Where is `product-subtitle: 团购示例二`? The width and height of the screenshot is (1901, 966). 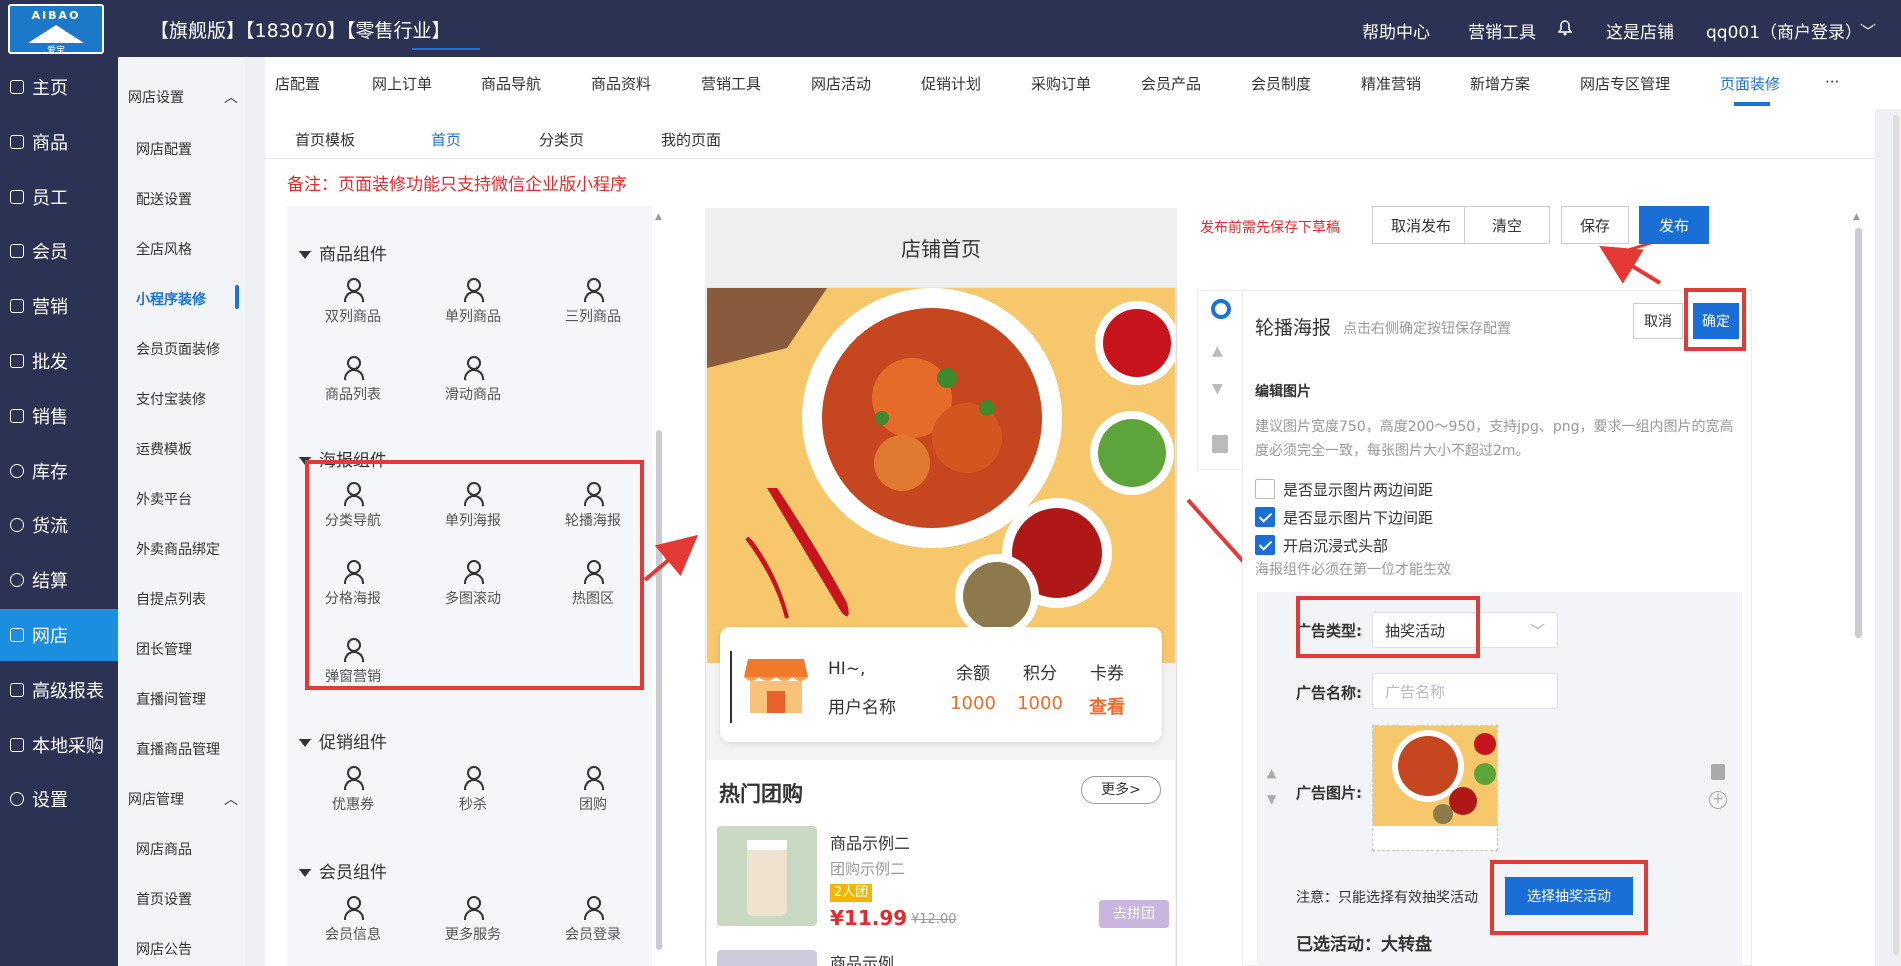 product-subtitle: 团购示例二 is located at coordinates (868, 869).